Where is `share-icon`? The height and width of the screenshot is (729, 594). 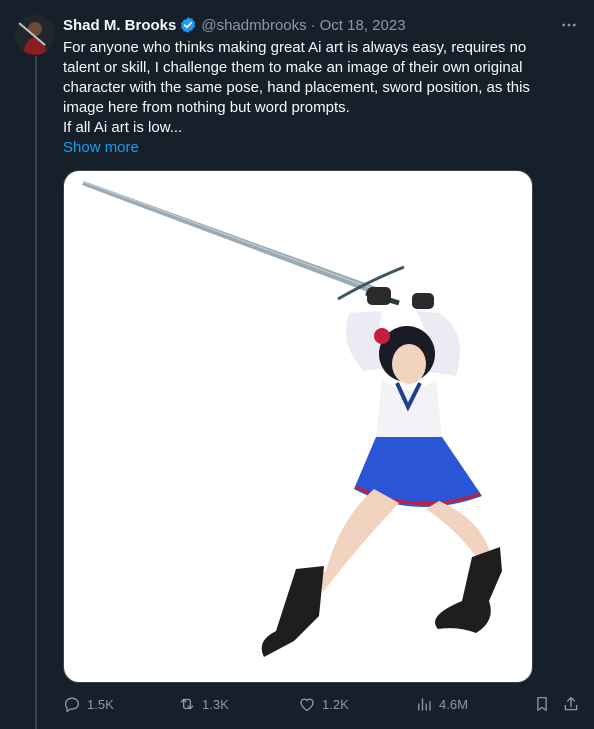 share-icon is located at coordinates (571, 703).